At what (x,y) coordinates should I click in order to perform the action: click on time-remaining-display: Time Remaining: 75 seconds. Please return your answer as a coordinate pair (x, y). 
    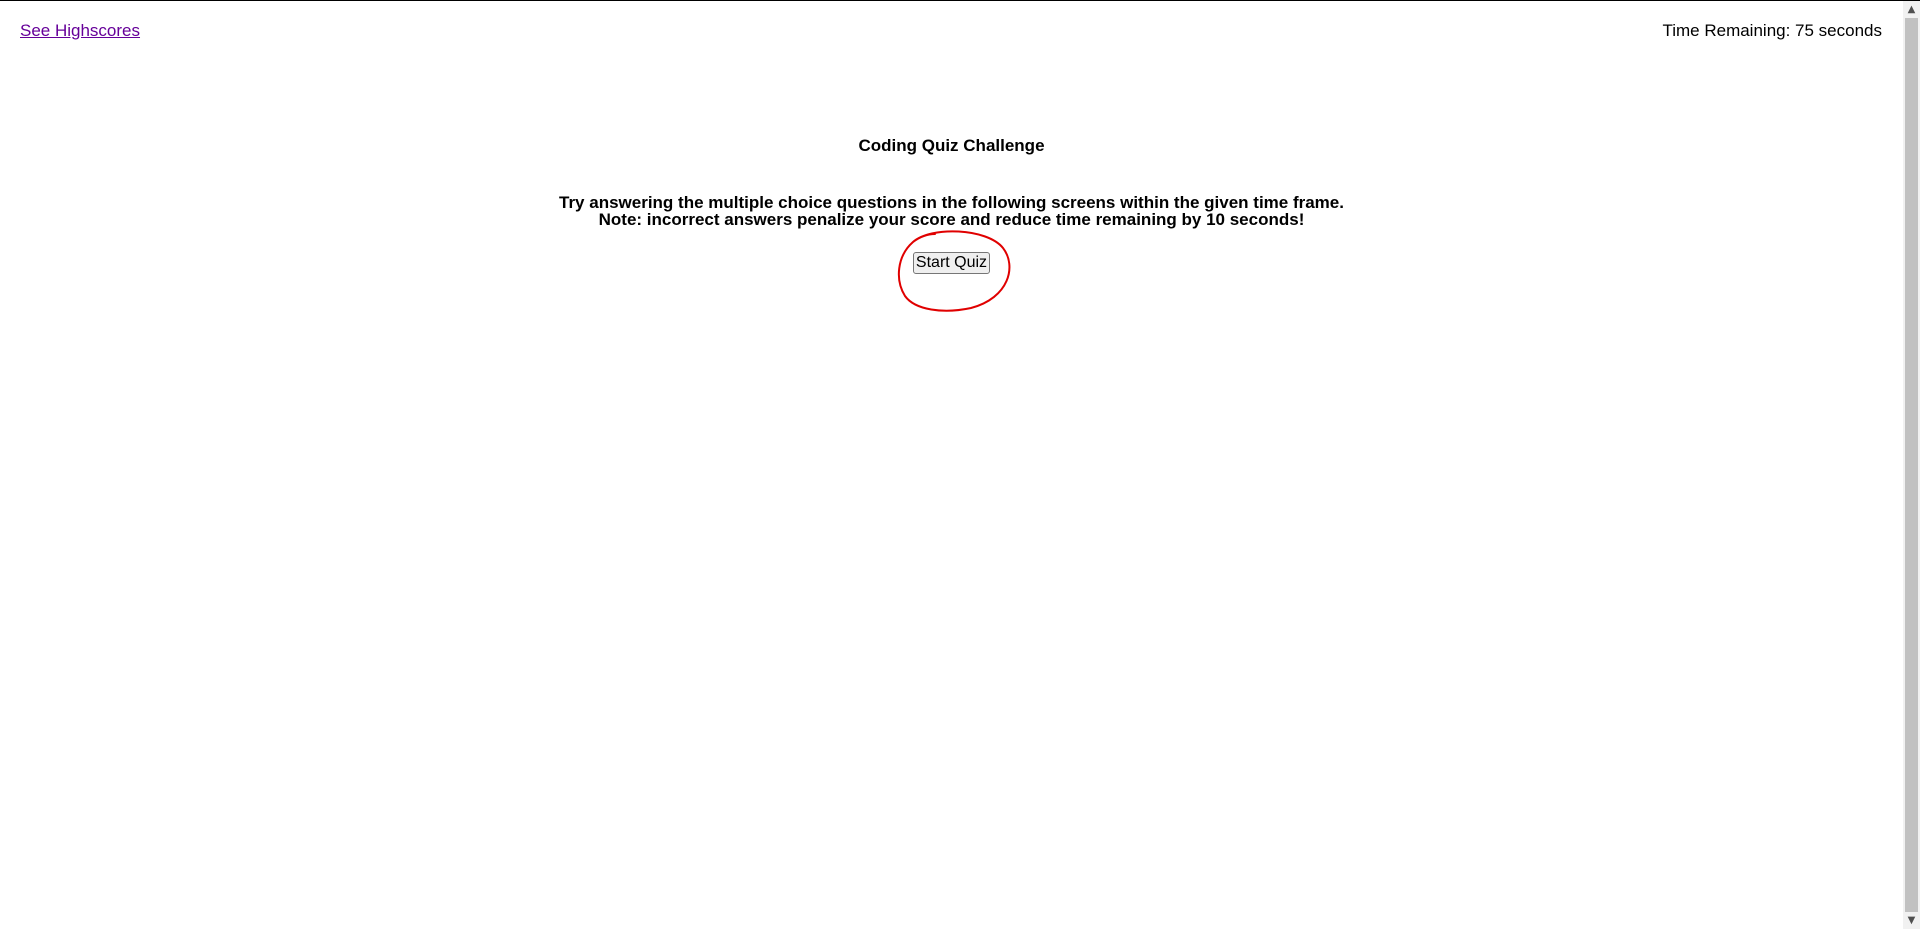
    Looking at the image, I should click on (1772, 30).